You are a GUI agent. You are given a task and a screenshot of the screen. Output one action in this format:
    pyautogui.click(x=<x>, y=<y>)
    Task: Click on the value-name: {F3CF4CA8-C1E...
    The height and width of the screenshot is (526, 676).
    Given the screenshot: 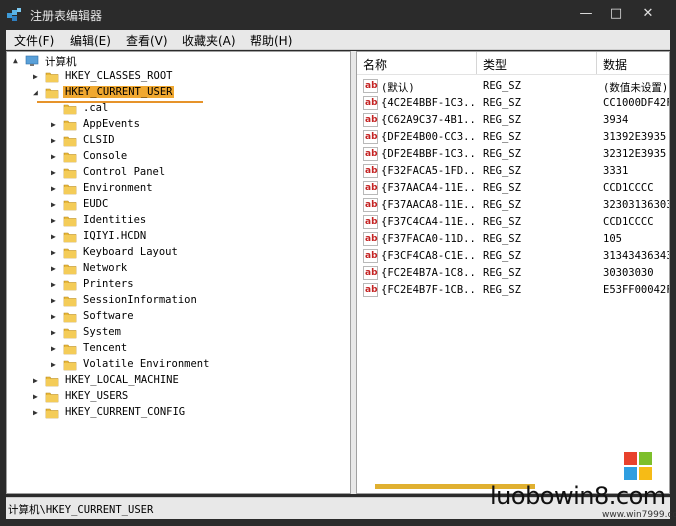 What is the action you would take?
    pyautogui.click(x=428, y=256)
    